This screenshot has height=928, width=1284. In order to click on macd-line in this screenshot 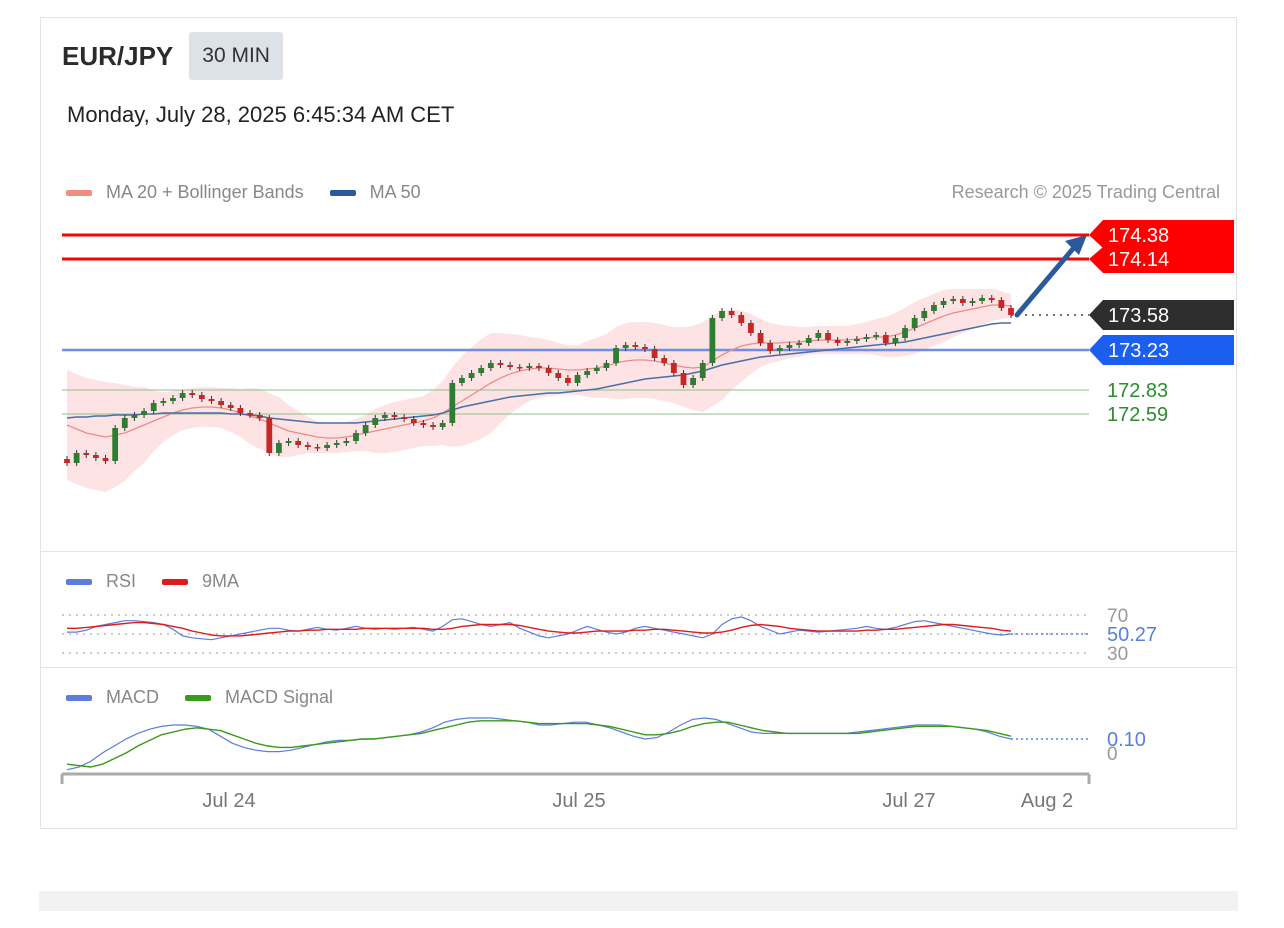, I will do `click(539, 744)`.